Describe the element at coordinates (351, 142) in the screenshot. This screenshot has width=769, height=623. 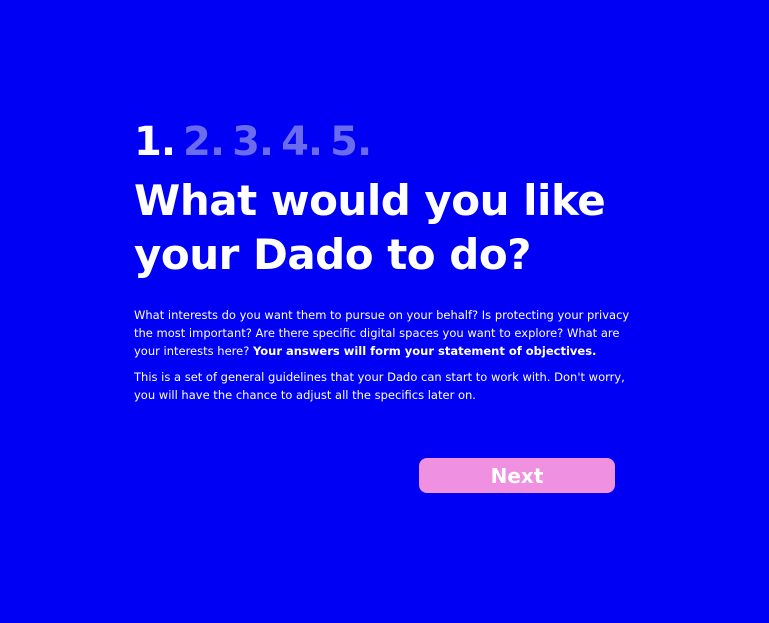
I see `step-5: 5.` at that location.